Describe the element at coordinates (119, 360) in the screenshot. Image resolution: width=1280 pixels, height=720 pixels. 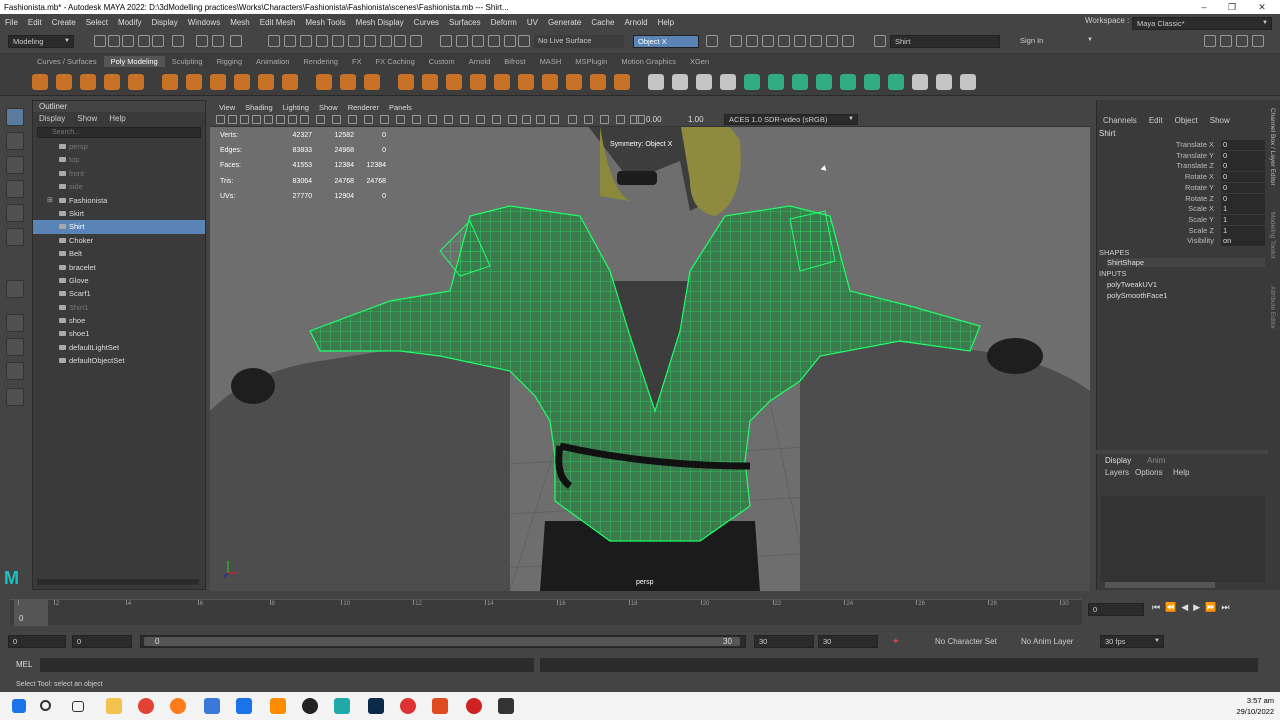
I see `outliner-item-defaultobjectset: defaultObjectSet` at that location.